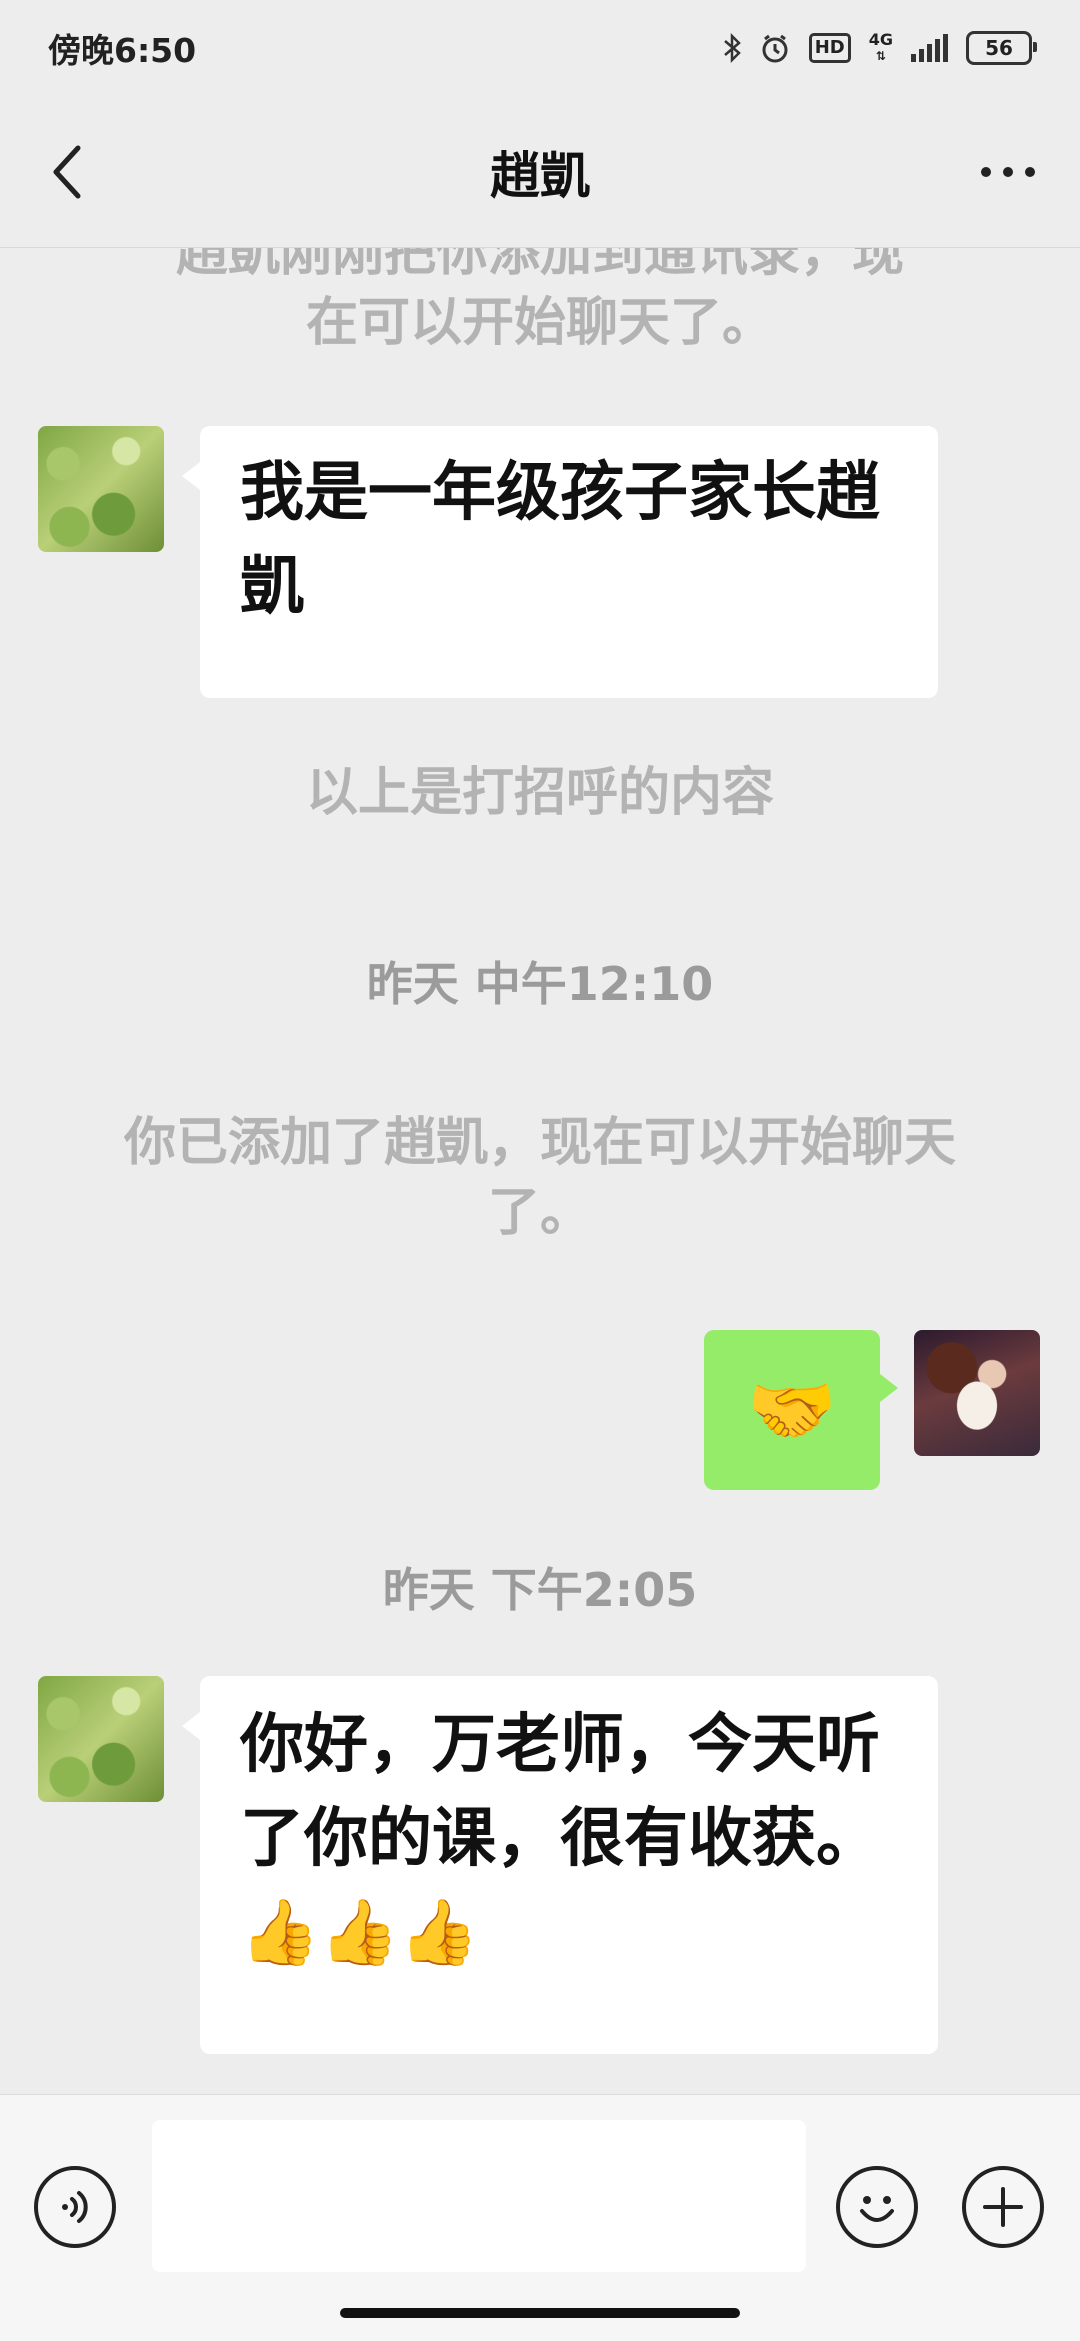  Describe the element at coordinates (732, 48) in the screenshot. I see `bluetooth-icon` at that location.